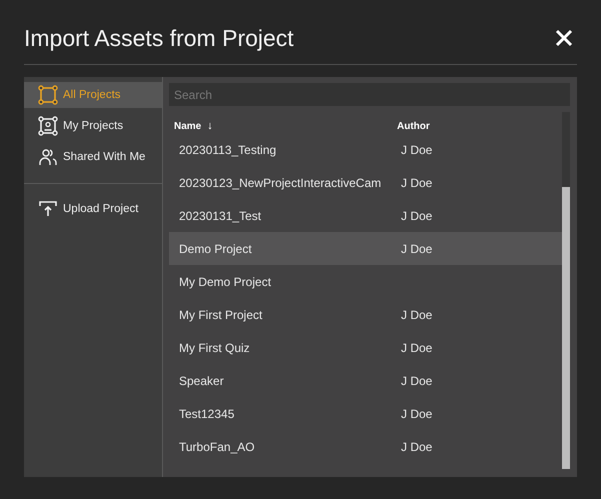 This screenshot has width=601, height=499. I want to click on column-header: Author, so click(413, 126).